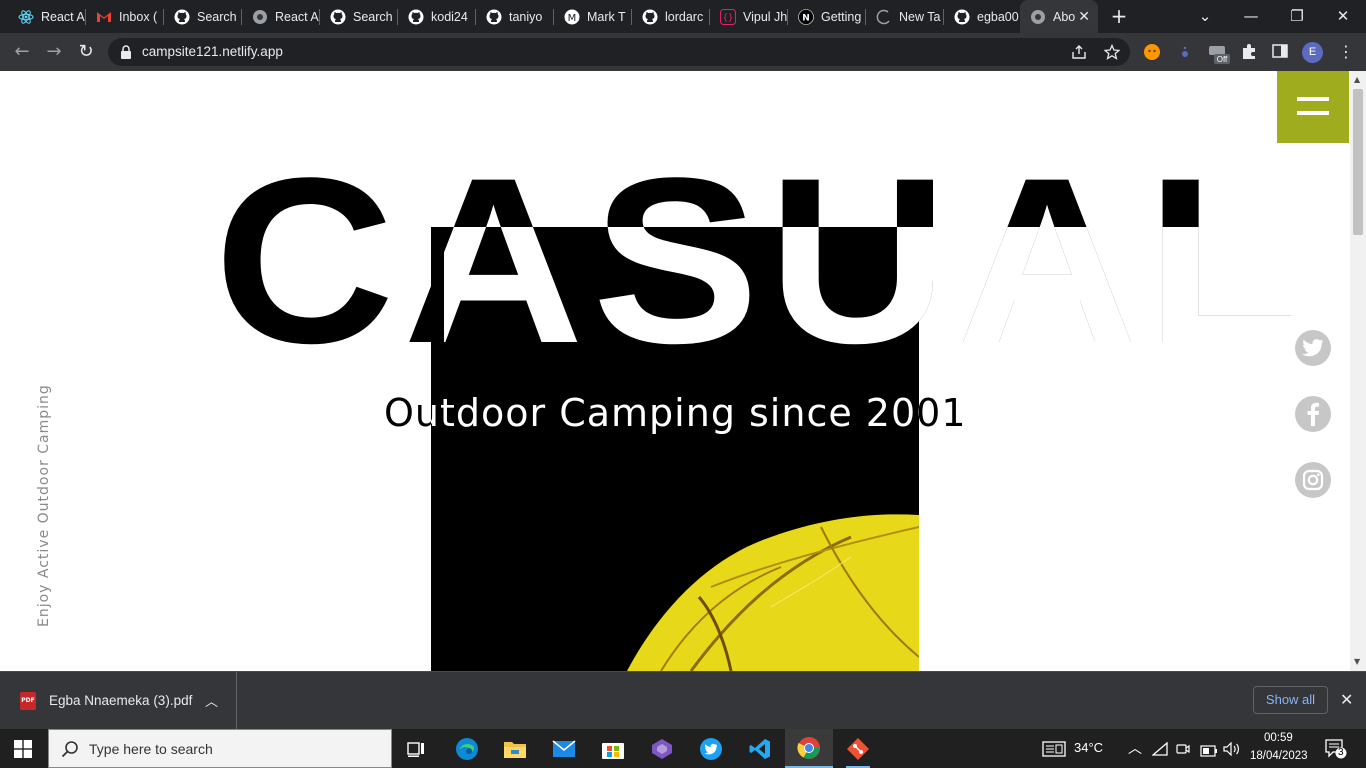 The width and height of the screenshot is (1366, 768). What do you see at coordinates (1313, 414) in the screenshot?
I see `facebook-icon` at bounding box center [1313, 414].